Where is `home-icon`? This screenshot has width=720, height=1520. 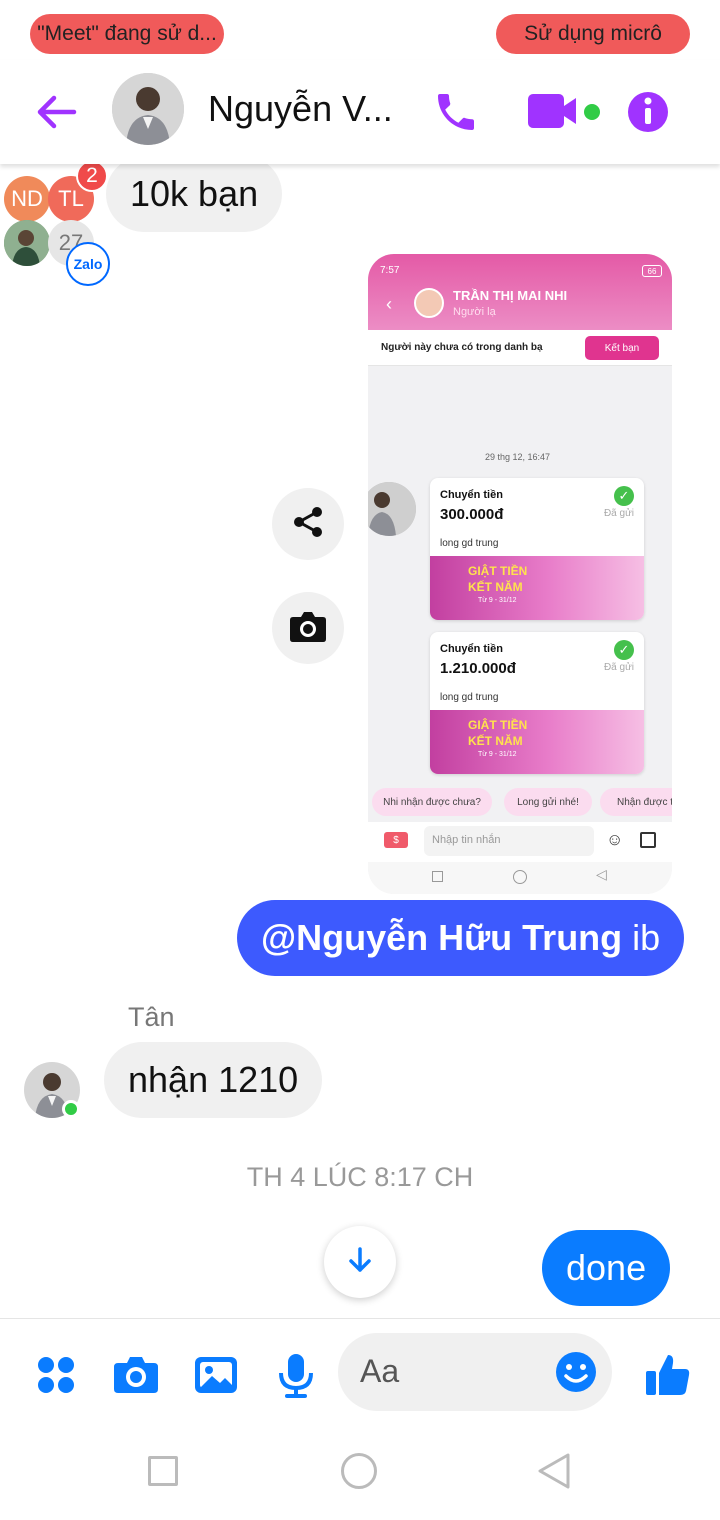 home-icon is located at coordinates (359, 1471).